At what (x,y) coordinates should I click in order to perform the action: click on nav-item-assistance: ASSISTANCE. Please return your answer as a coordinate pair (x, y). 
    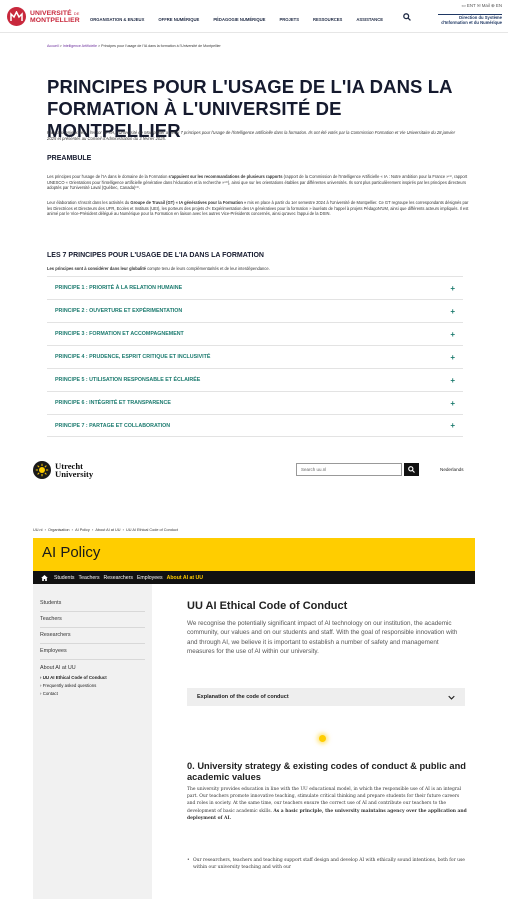
    Looking at the image, I should click on (369, 19).